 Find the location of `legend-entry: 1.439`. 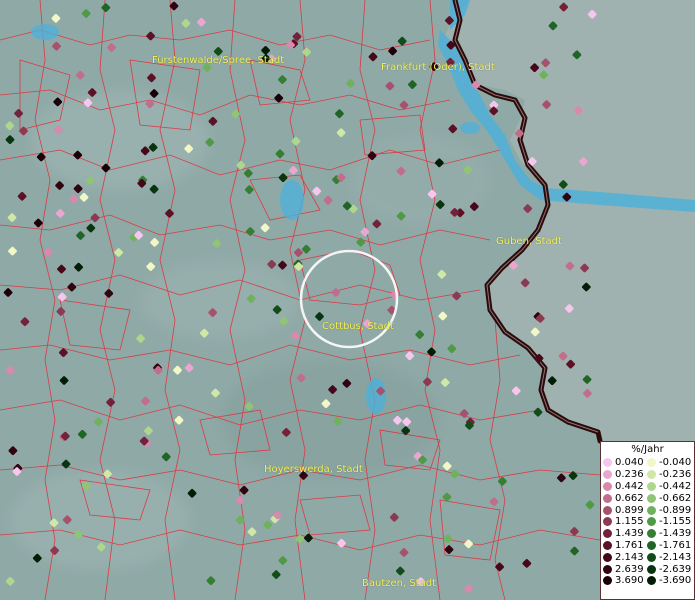

legend-entry: 1.439 is located at coordinates (623, 534).